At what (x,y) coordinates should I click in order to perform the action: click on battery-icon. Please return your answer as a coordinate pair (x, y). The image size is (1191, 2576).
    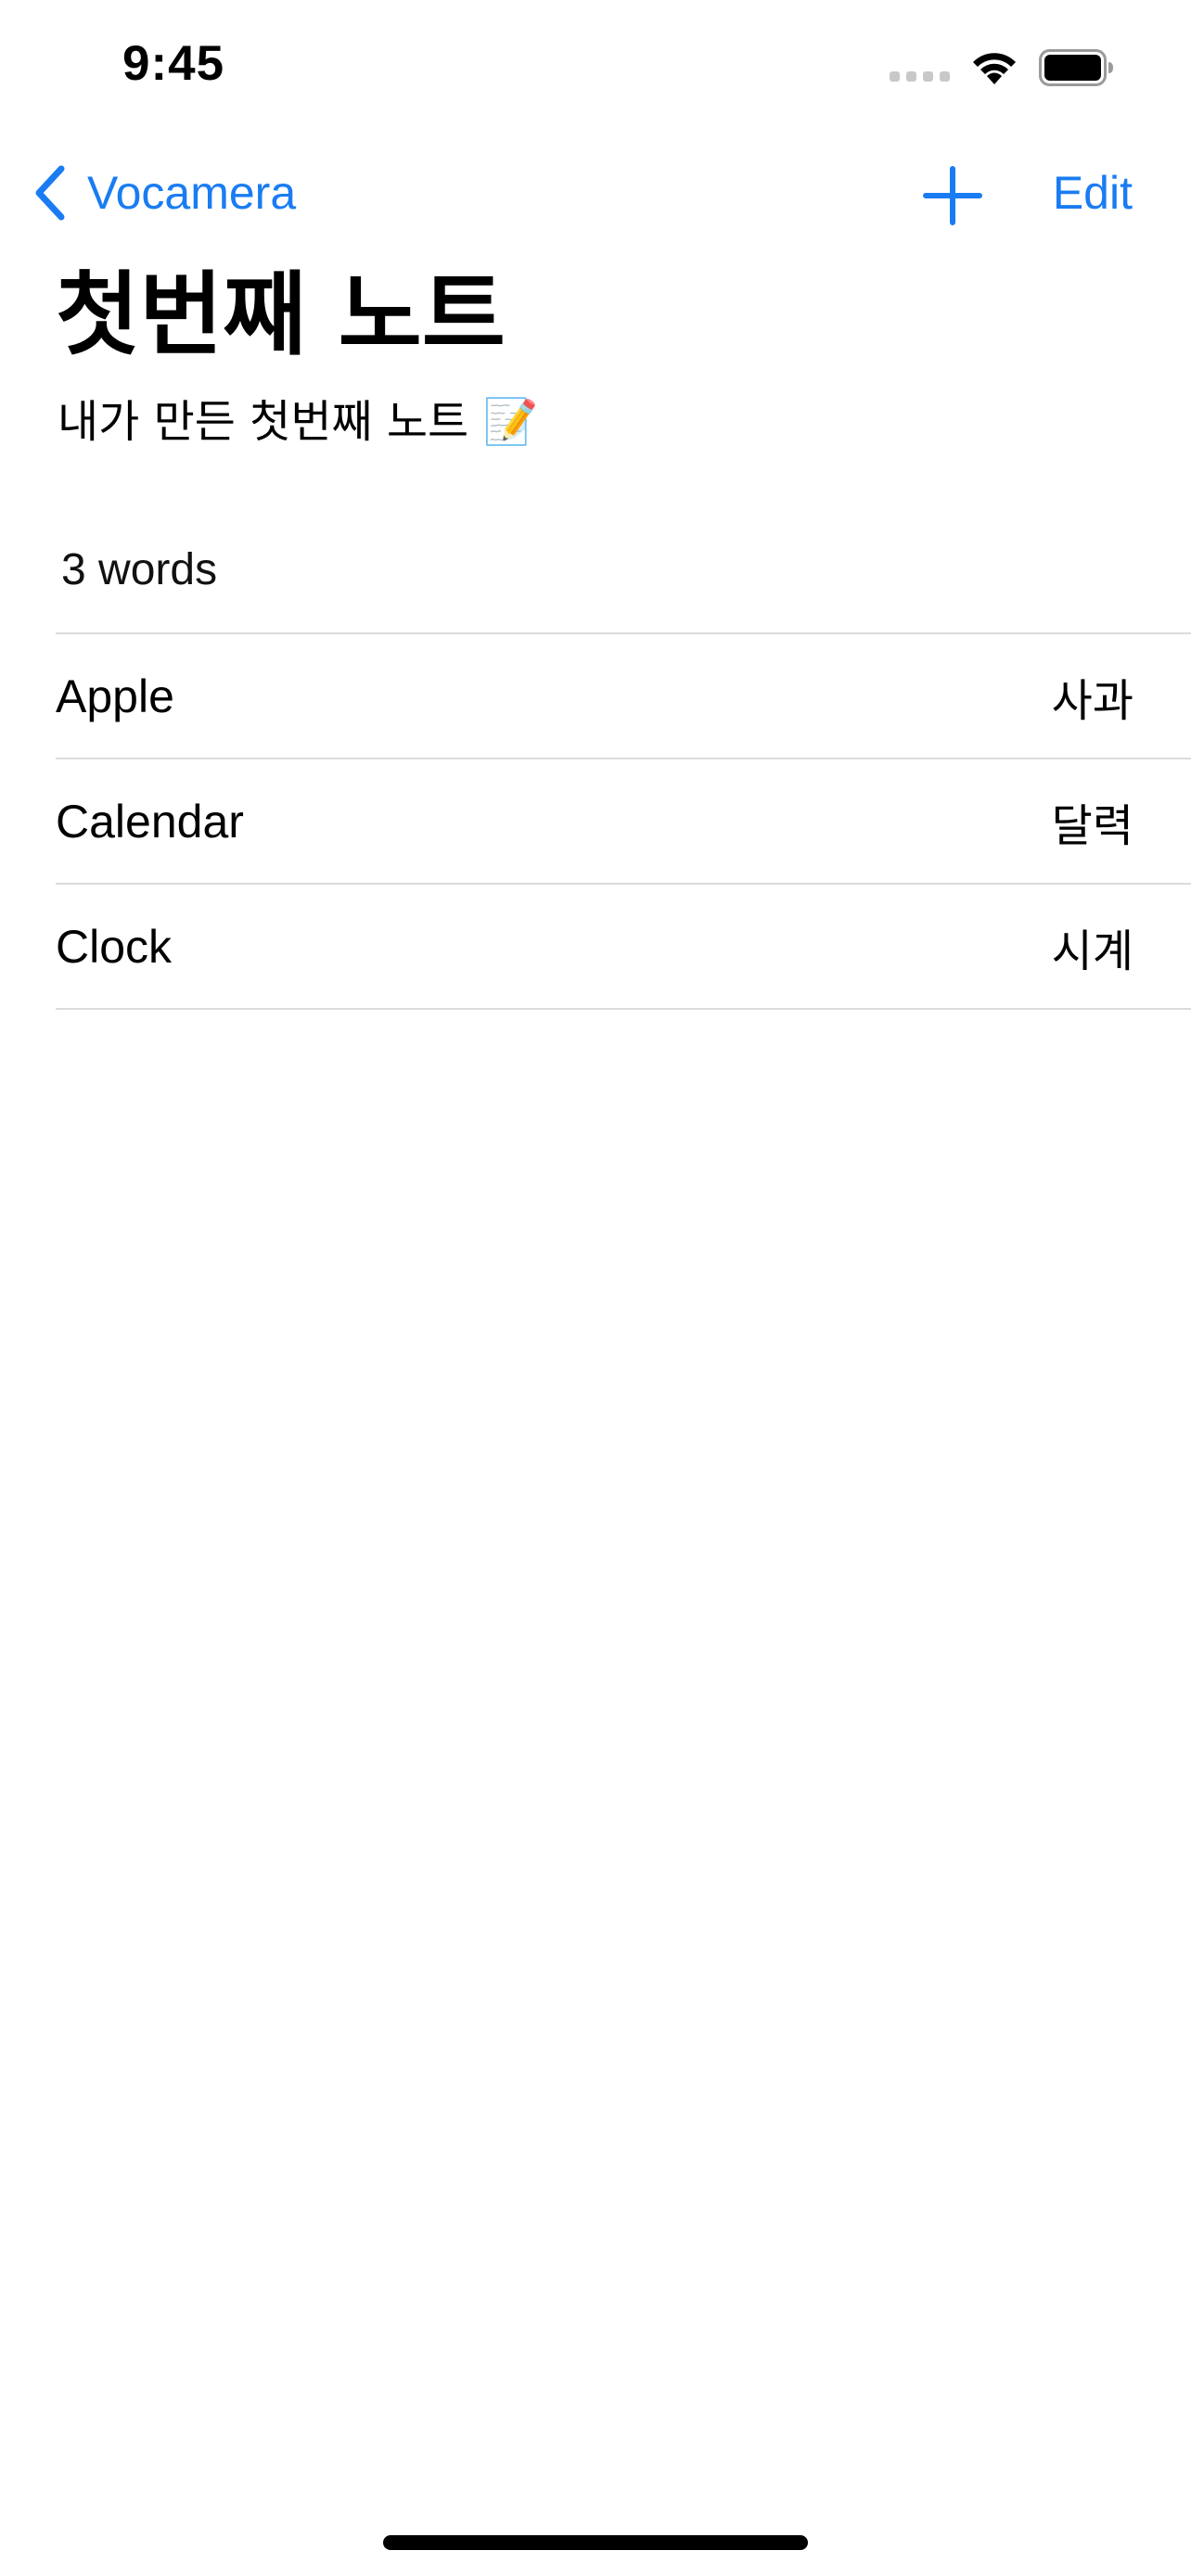
    Looking at the image, I should click on (1076, 67).